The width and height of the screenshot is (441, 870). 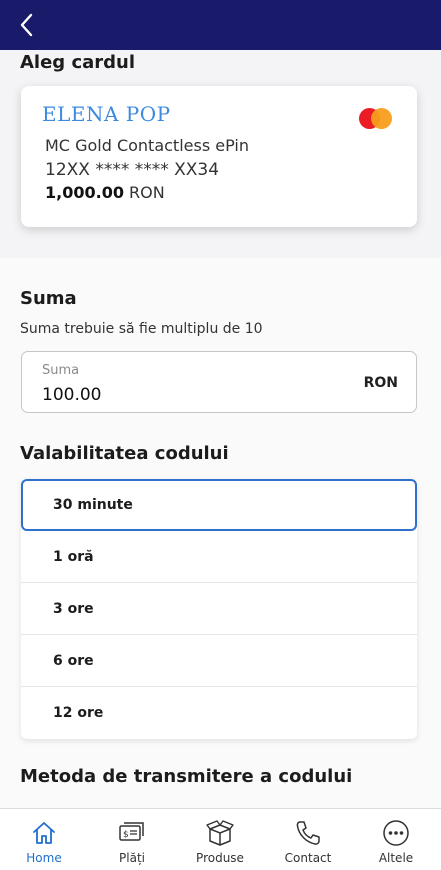 What do you see at coordinates (147, 192) in the screenshot?
I see `card-balance-currency: RON` at bounding box center [147, 192].